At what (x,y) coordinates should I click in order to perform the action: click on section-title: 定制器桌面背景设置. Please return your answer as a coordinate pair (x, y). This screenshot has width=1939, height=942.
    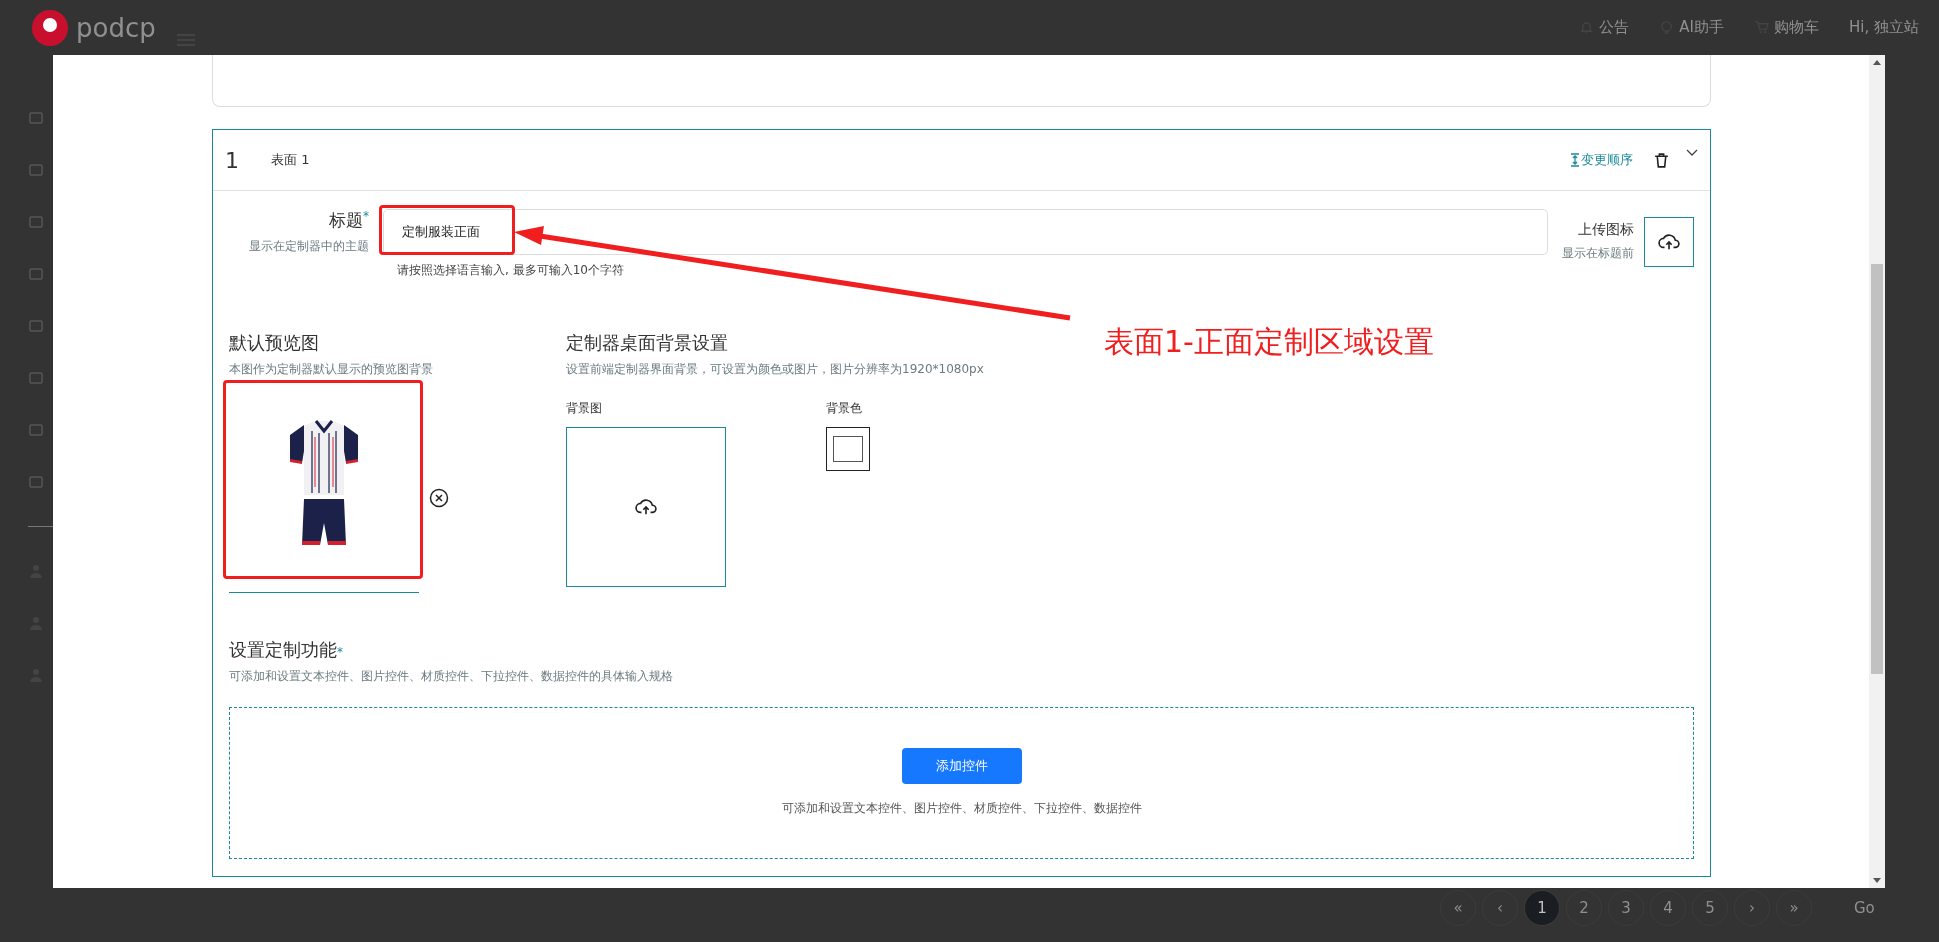
    Looking at the image, I should click on (647, 343).